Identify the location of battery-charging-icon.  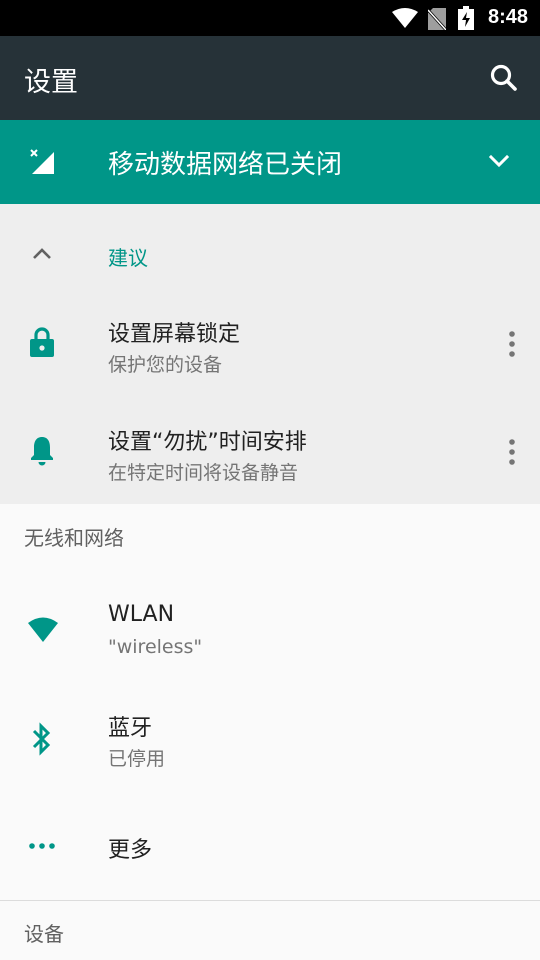
(466, 18).